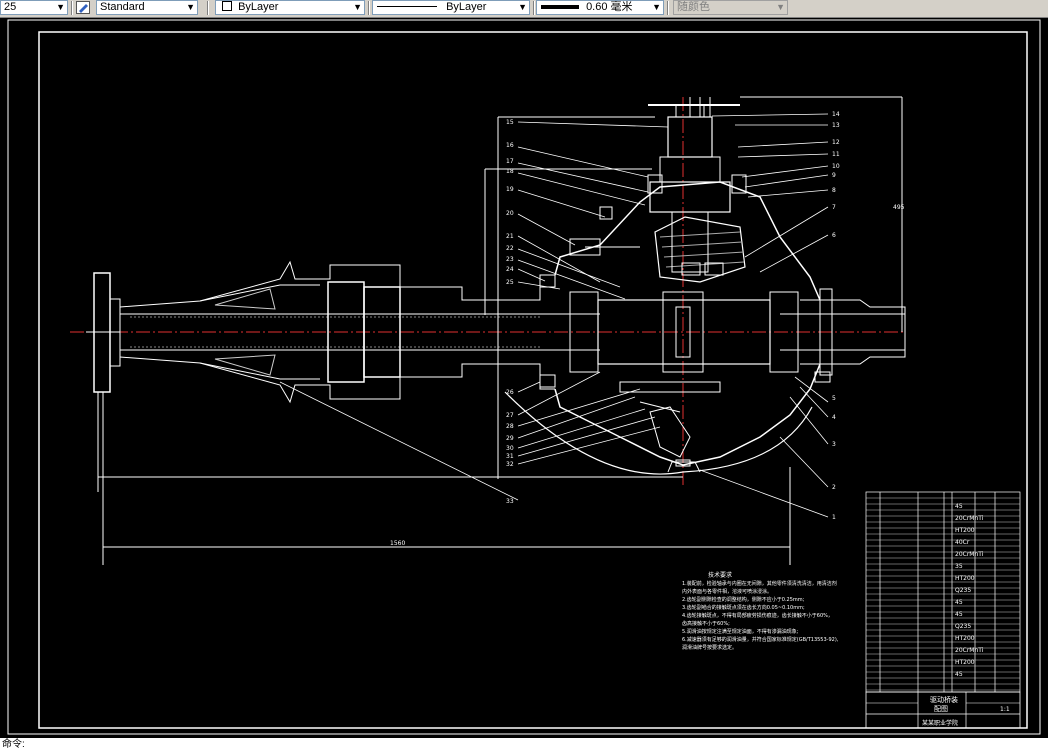 Image resolution: width=1048 pixels, height=752 pixels. What do you see at coordinates (510, 464) in the screenshot?
I see `part-label: 32` at bounding box center [510, 464].